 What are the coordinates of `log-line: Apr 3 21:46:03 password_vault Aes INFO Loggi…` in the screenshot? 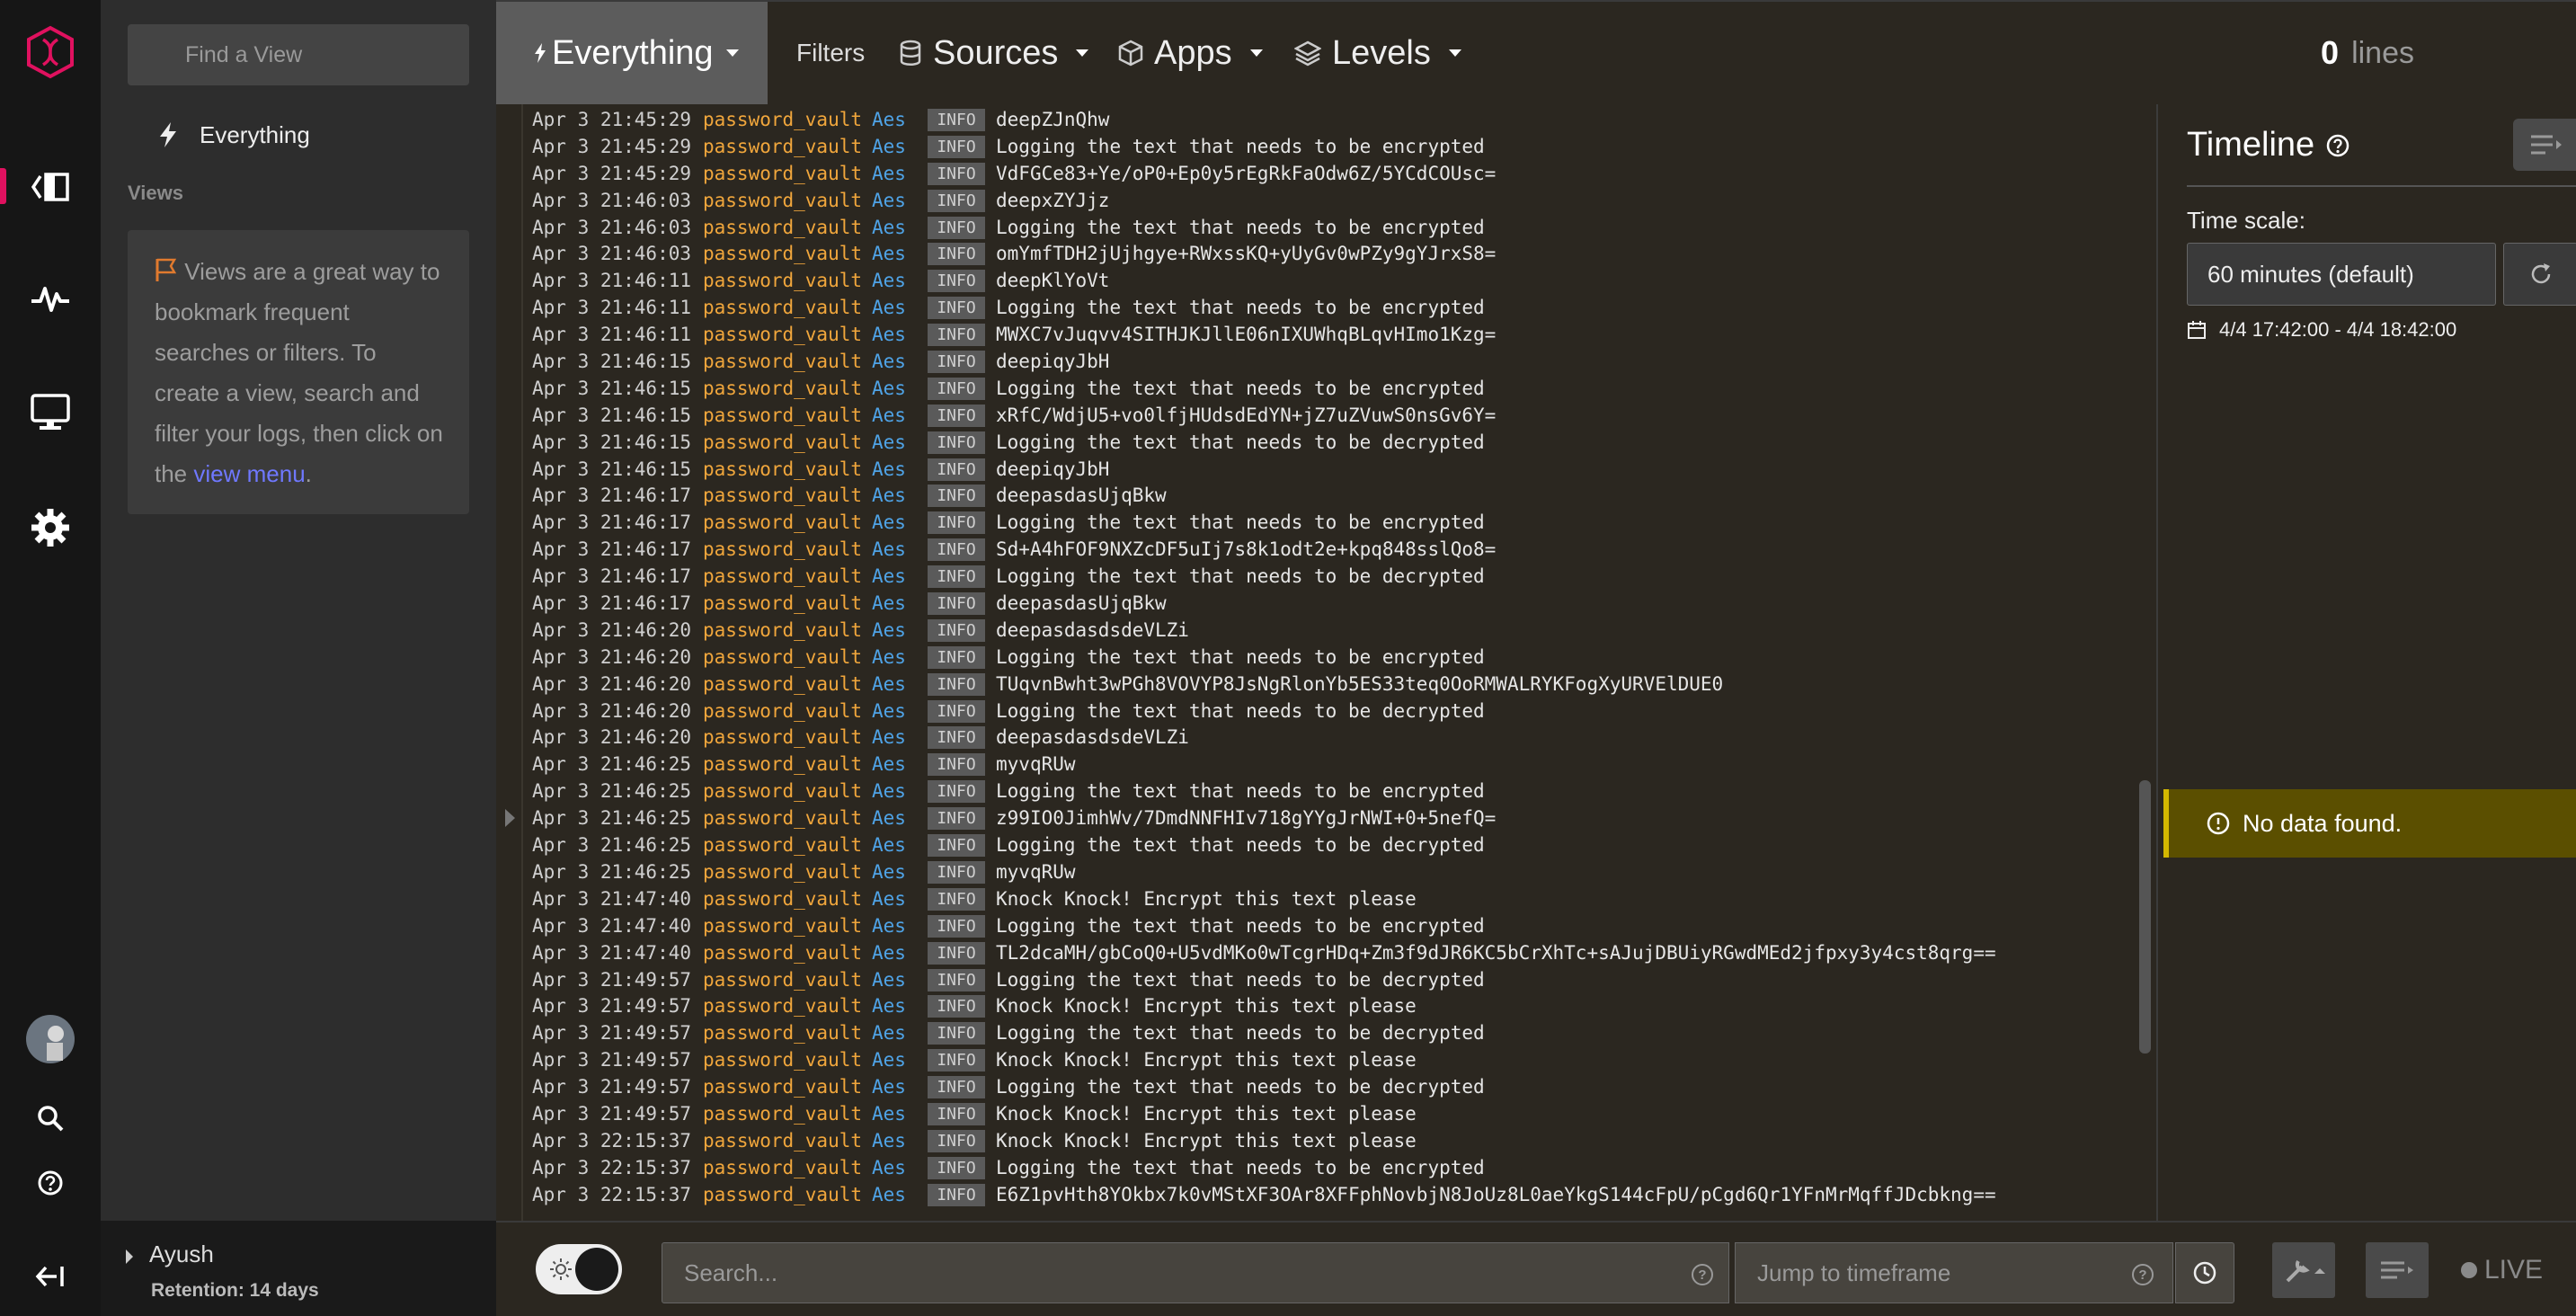 It's located at (1264, 228).